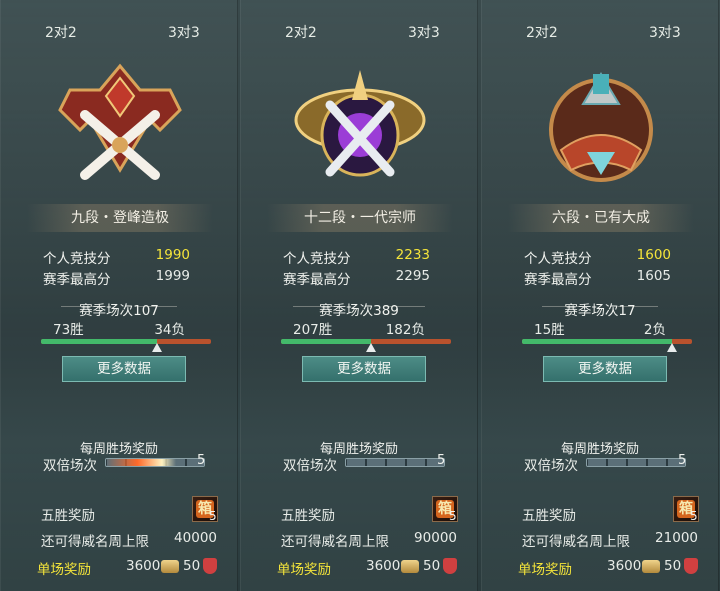 The height and width of the screenshot is (591, 720). I want to click on season-matches: 赛季场次389, so click(359, 311).